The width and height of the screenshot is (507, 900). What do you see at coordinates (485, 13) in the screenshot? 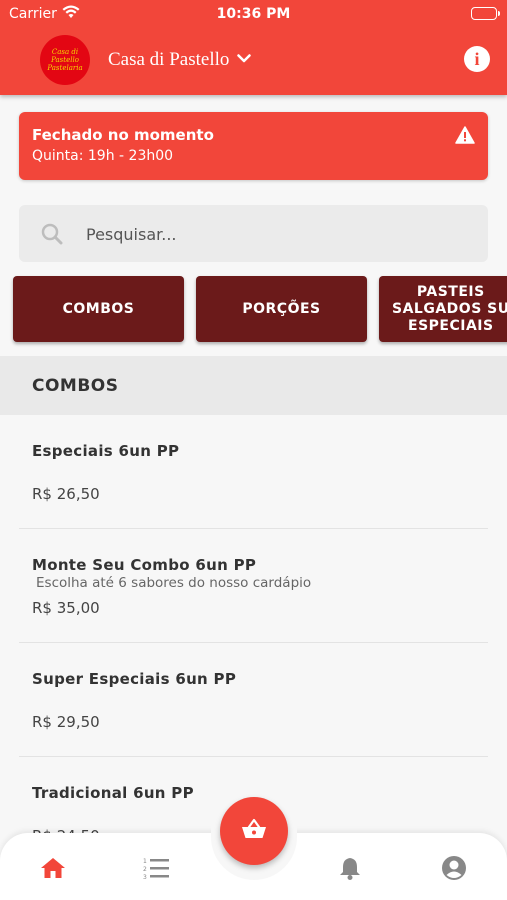
I see `battery-icon` at bounding box center [485, 13].